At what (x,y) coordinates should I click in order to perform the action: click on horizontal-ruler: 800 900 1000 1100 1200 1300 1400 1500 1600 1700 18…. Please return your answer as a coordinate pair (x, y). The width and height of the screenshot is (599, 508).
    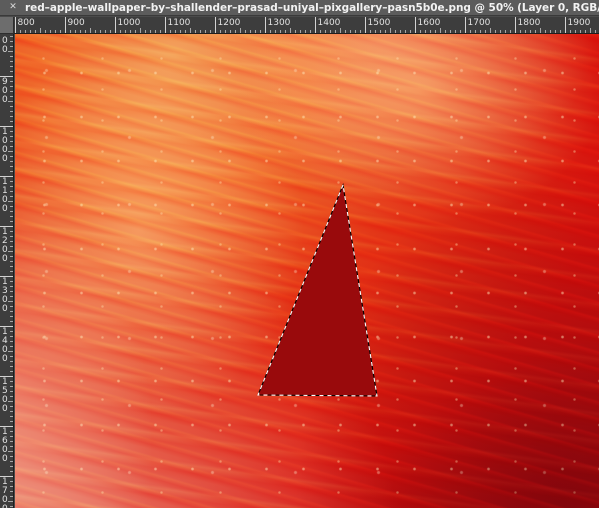
    Looking at the image, I should click on (306, 25).